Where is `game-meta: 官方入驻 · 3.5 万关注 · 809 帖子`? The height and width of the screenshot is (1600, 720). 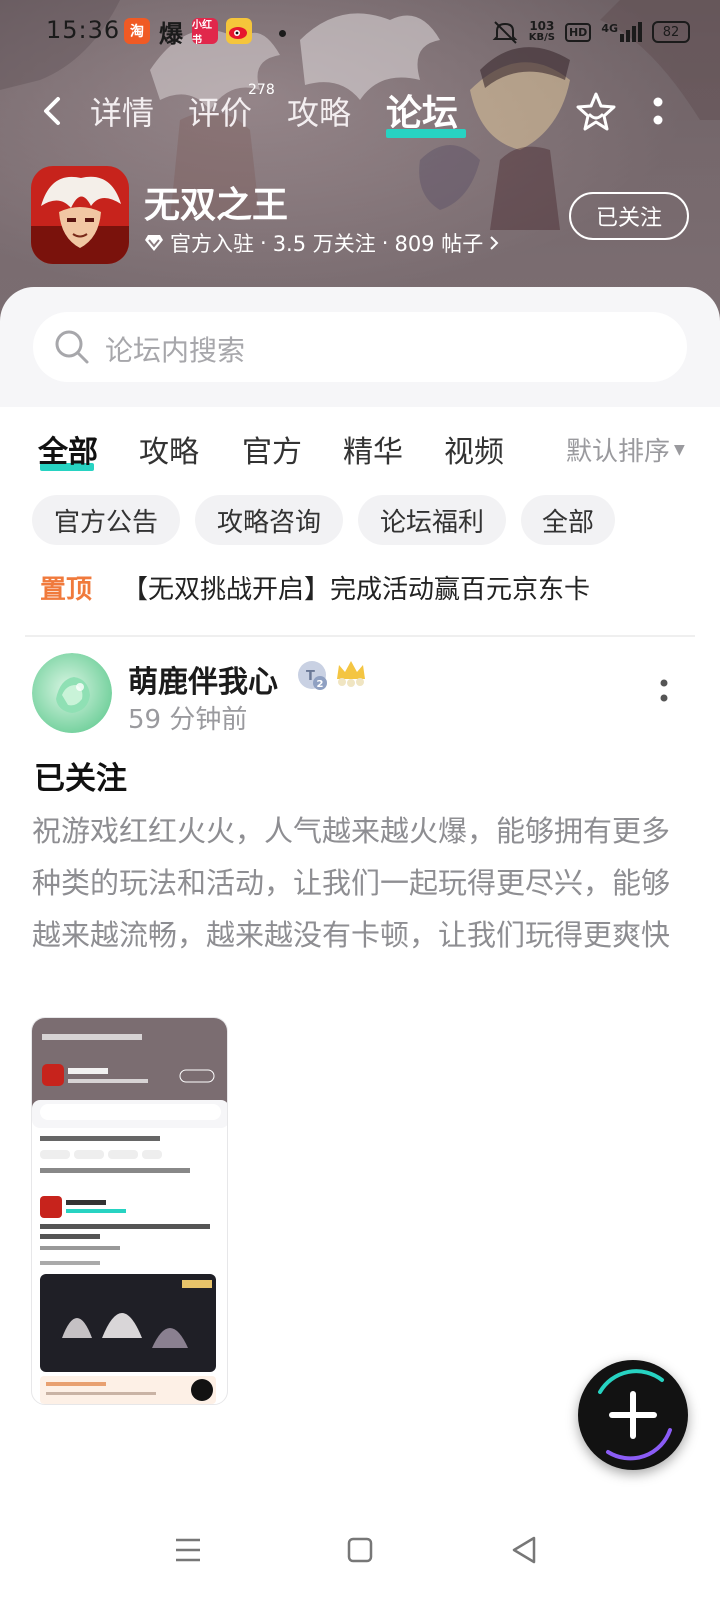
game-meta: 官方入驻 · 3.5 万关注 · 809 帖子 is located at coordinates (321, 243).